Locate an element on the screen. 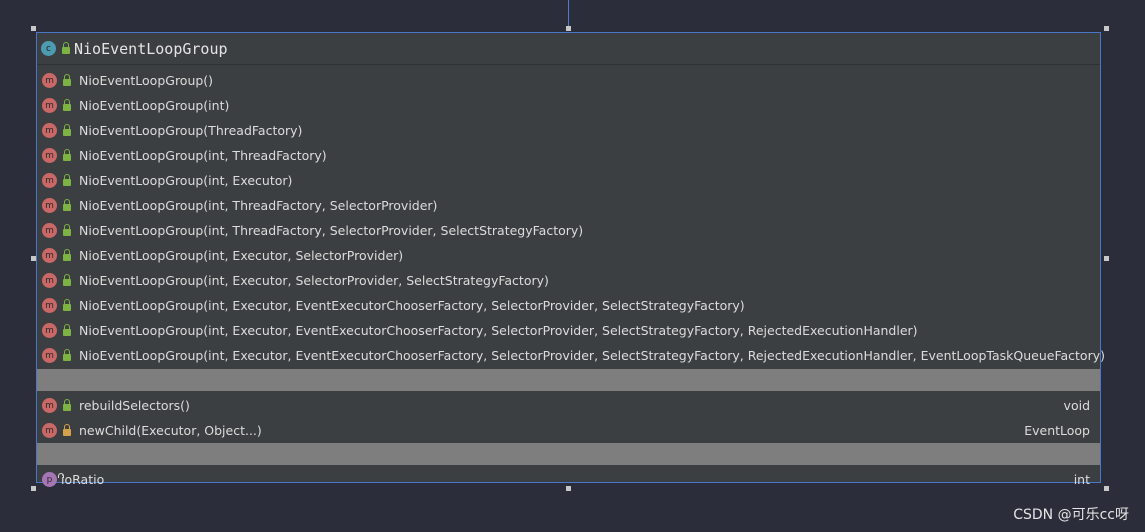 This screenshot has height=532, width=1145. resize-handle-right is located at coordinates (1106, 258).